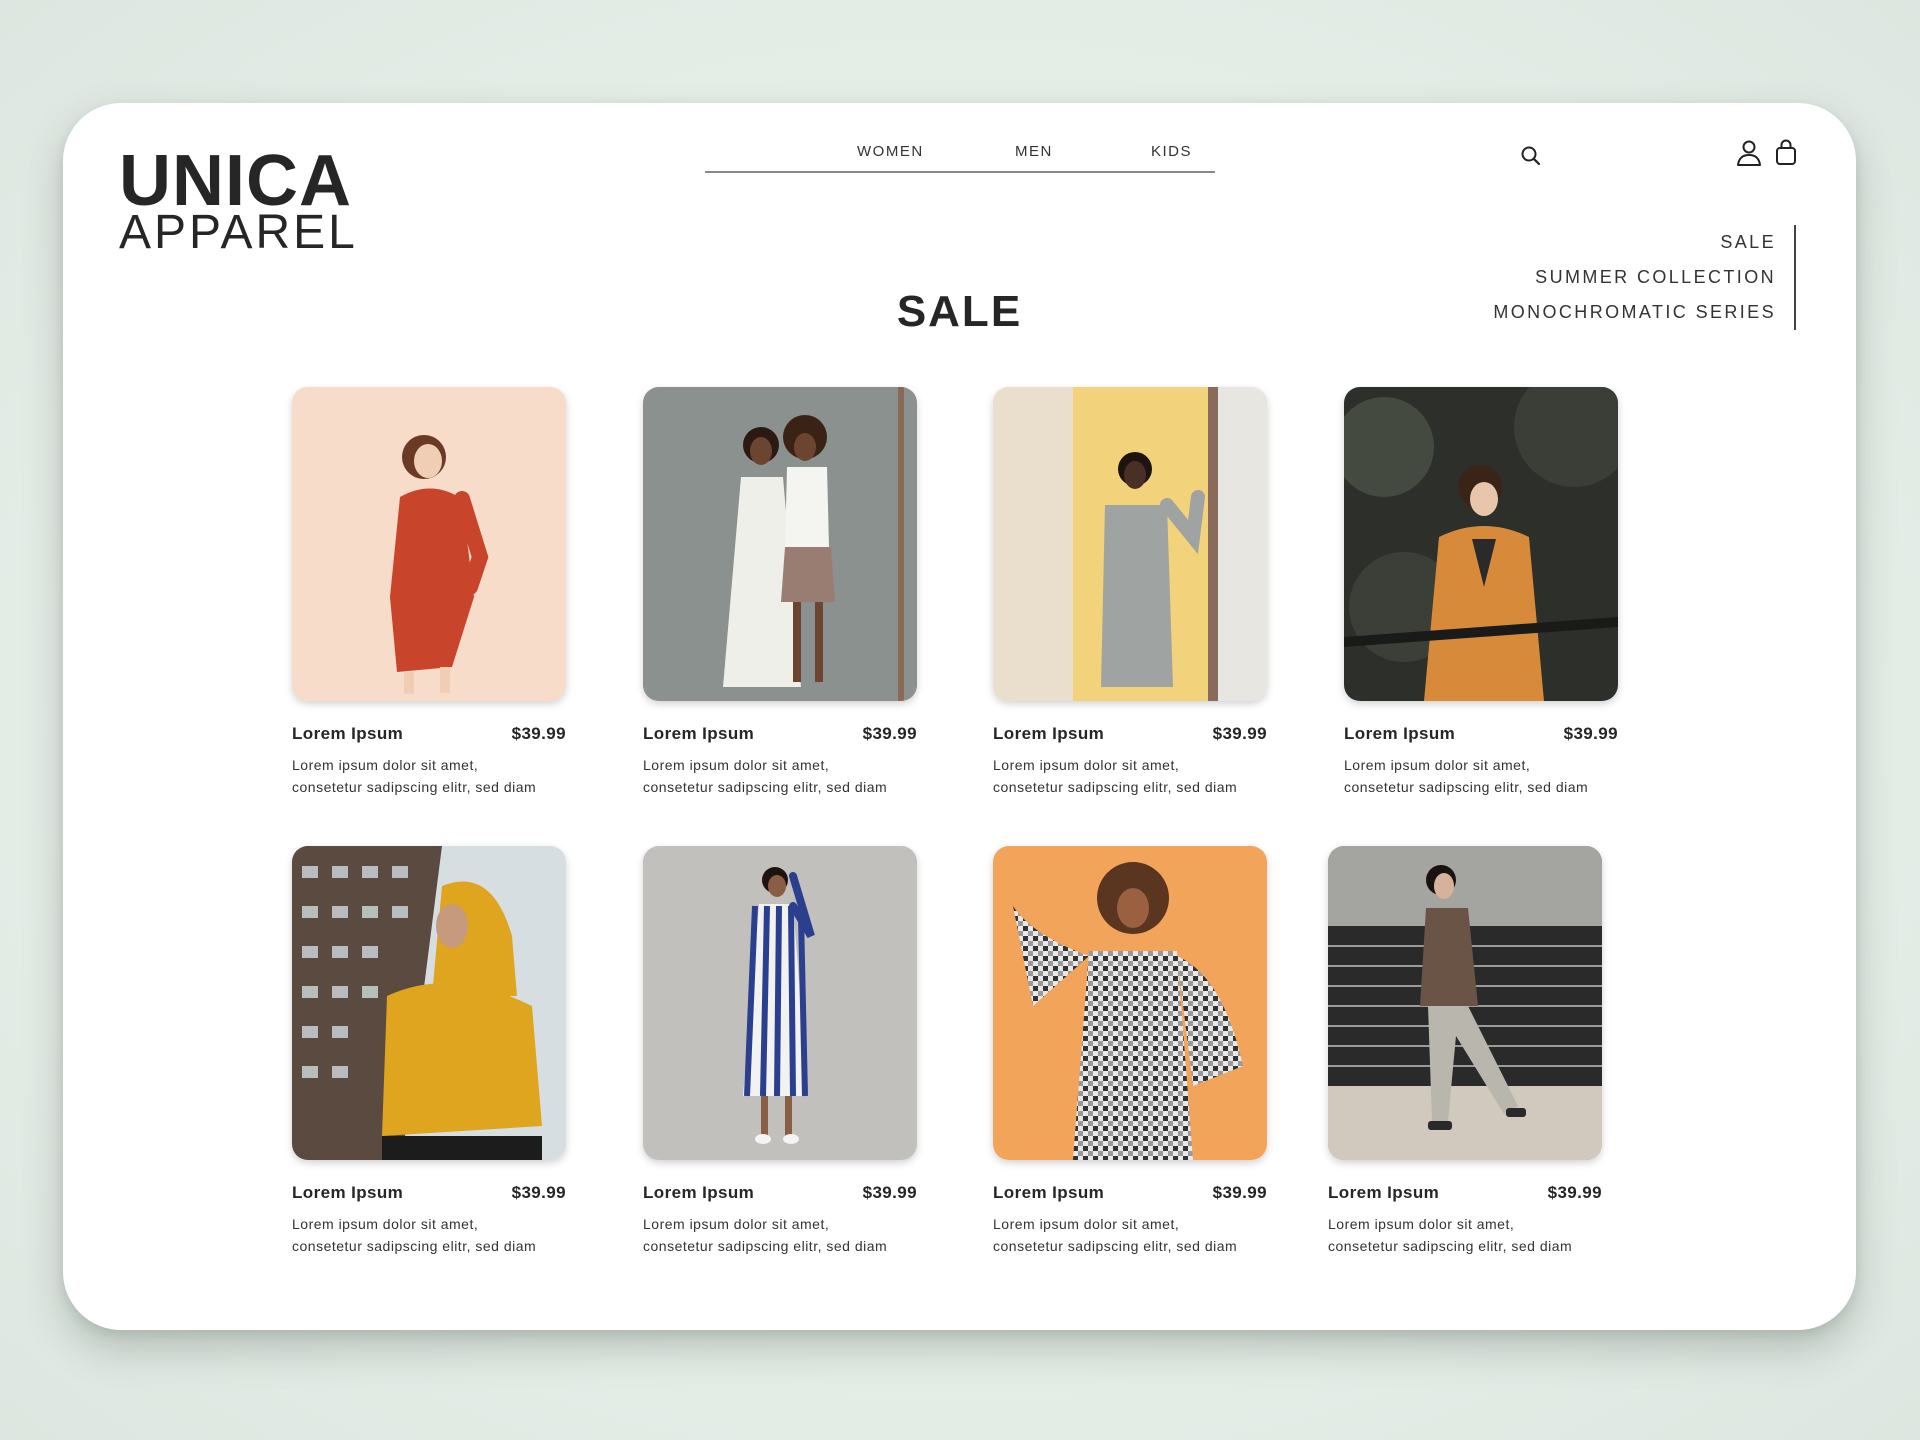  Describe the element at coordinates (1786, 152) in the screenshot. I see `shopping-bag-icon` at that location.